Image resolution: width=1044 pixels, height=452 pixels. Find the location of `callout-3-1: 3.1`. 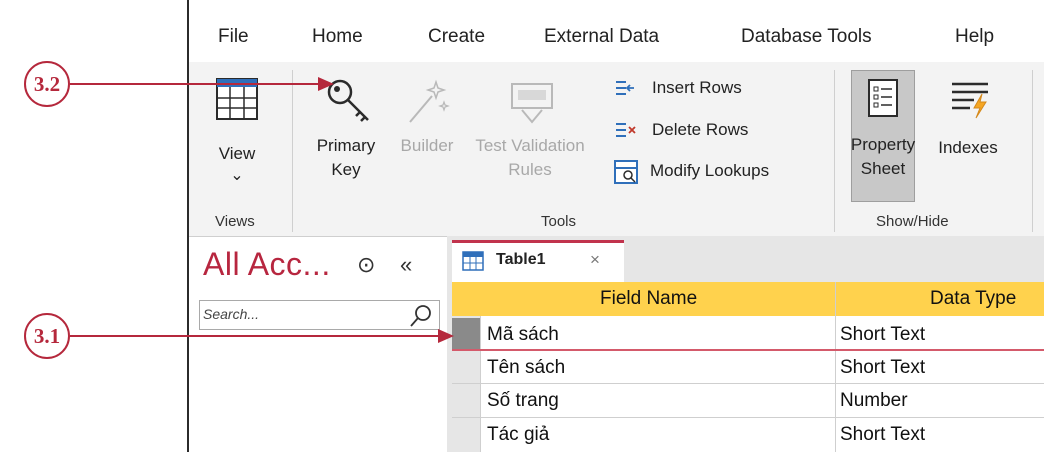

callout-3-1: 3.1 is located at coordinates (47, 336).